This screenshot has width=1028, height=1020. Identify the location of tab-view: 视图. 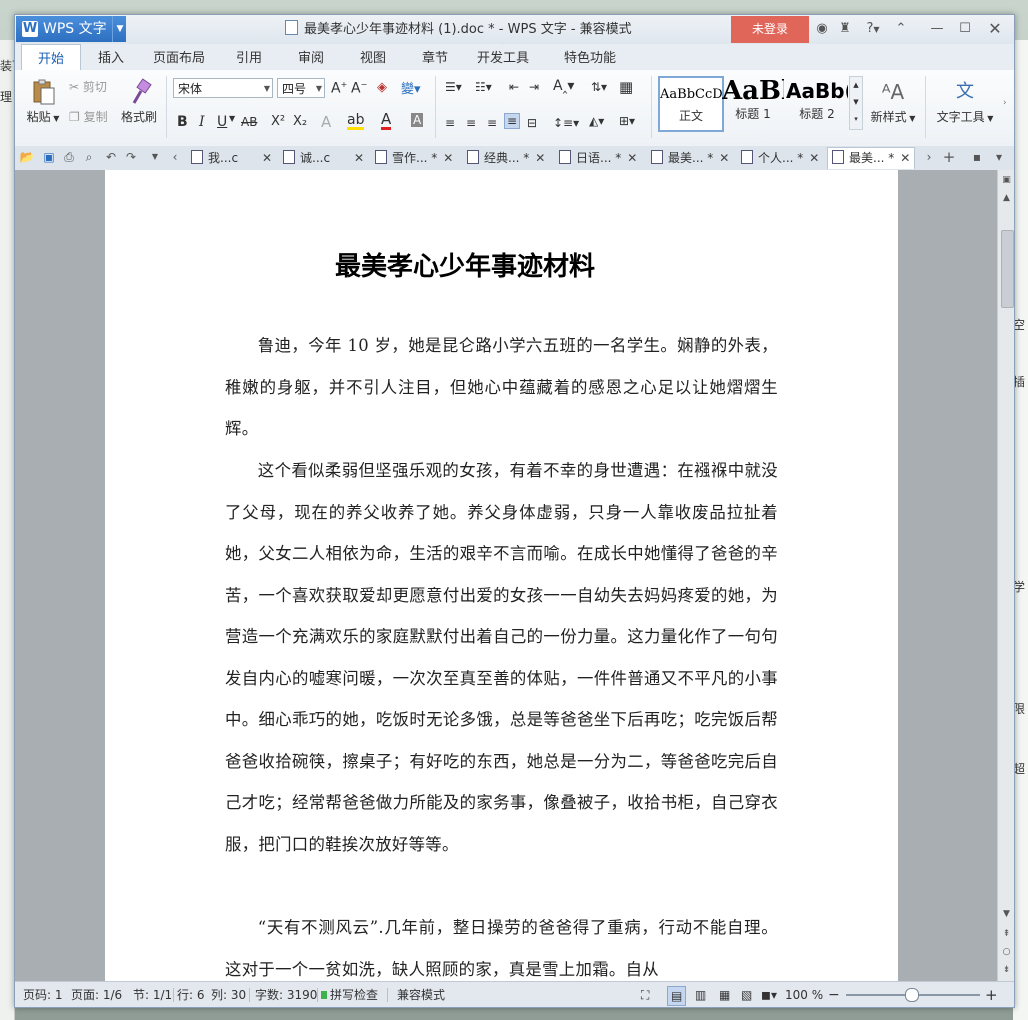
(373, 57).